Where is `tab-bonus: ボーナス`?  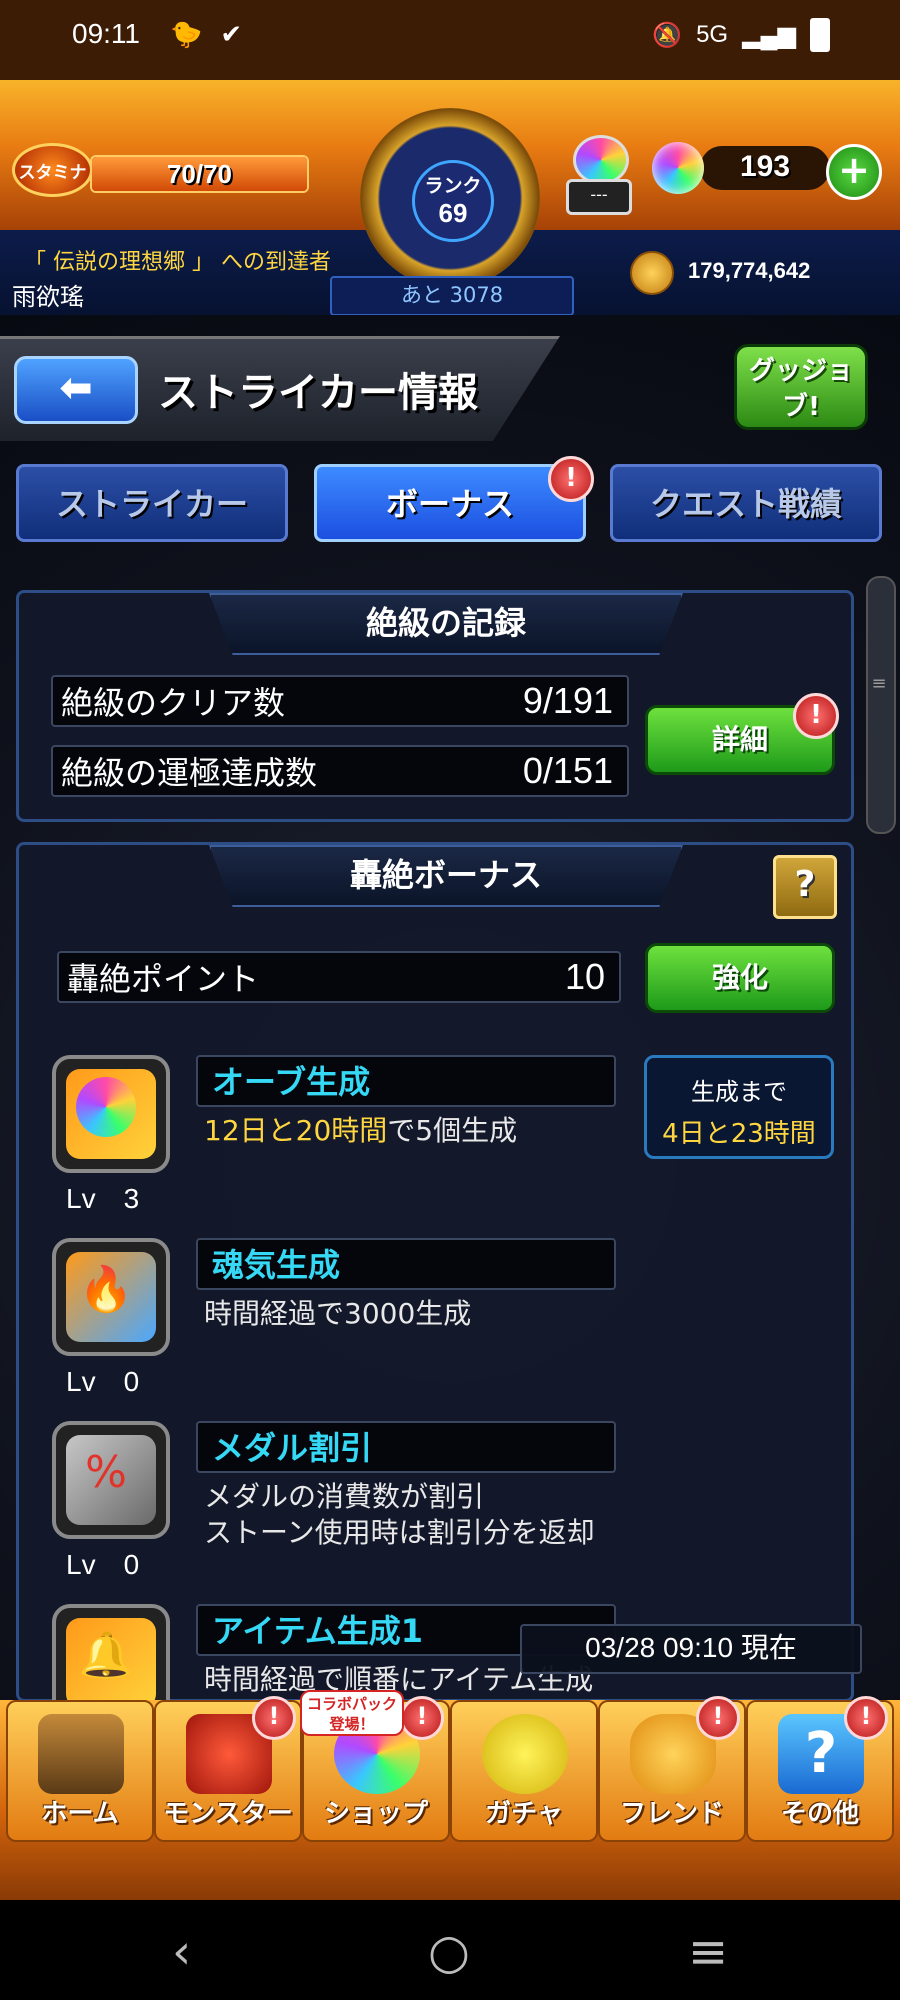
tab-bonus: ボーナス is located at coordinates (450, 503).